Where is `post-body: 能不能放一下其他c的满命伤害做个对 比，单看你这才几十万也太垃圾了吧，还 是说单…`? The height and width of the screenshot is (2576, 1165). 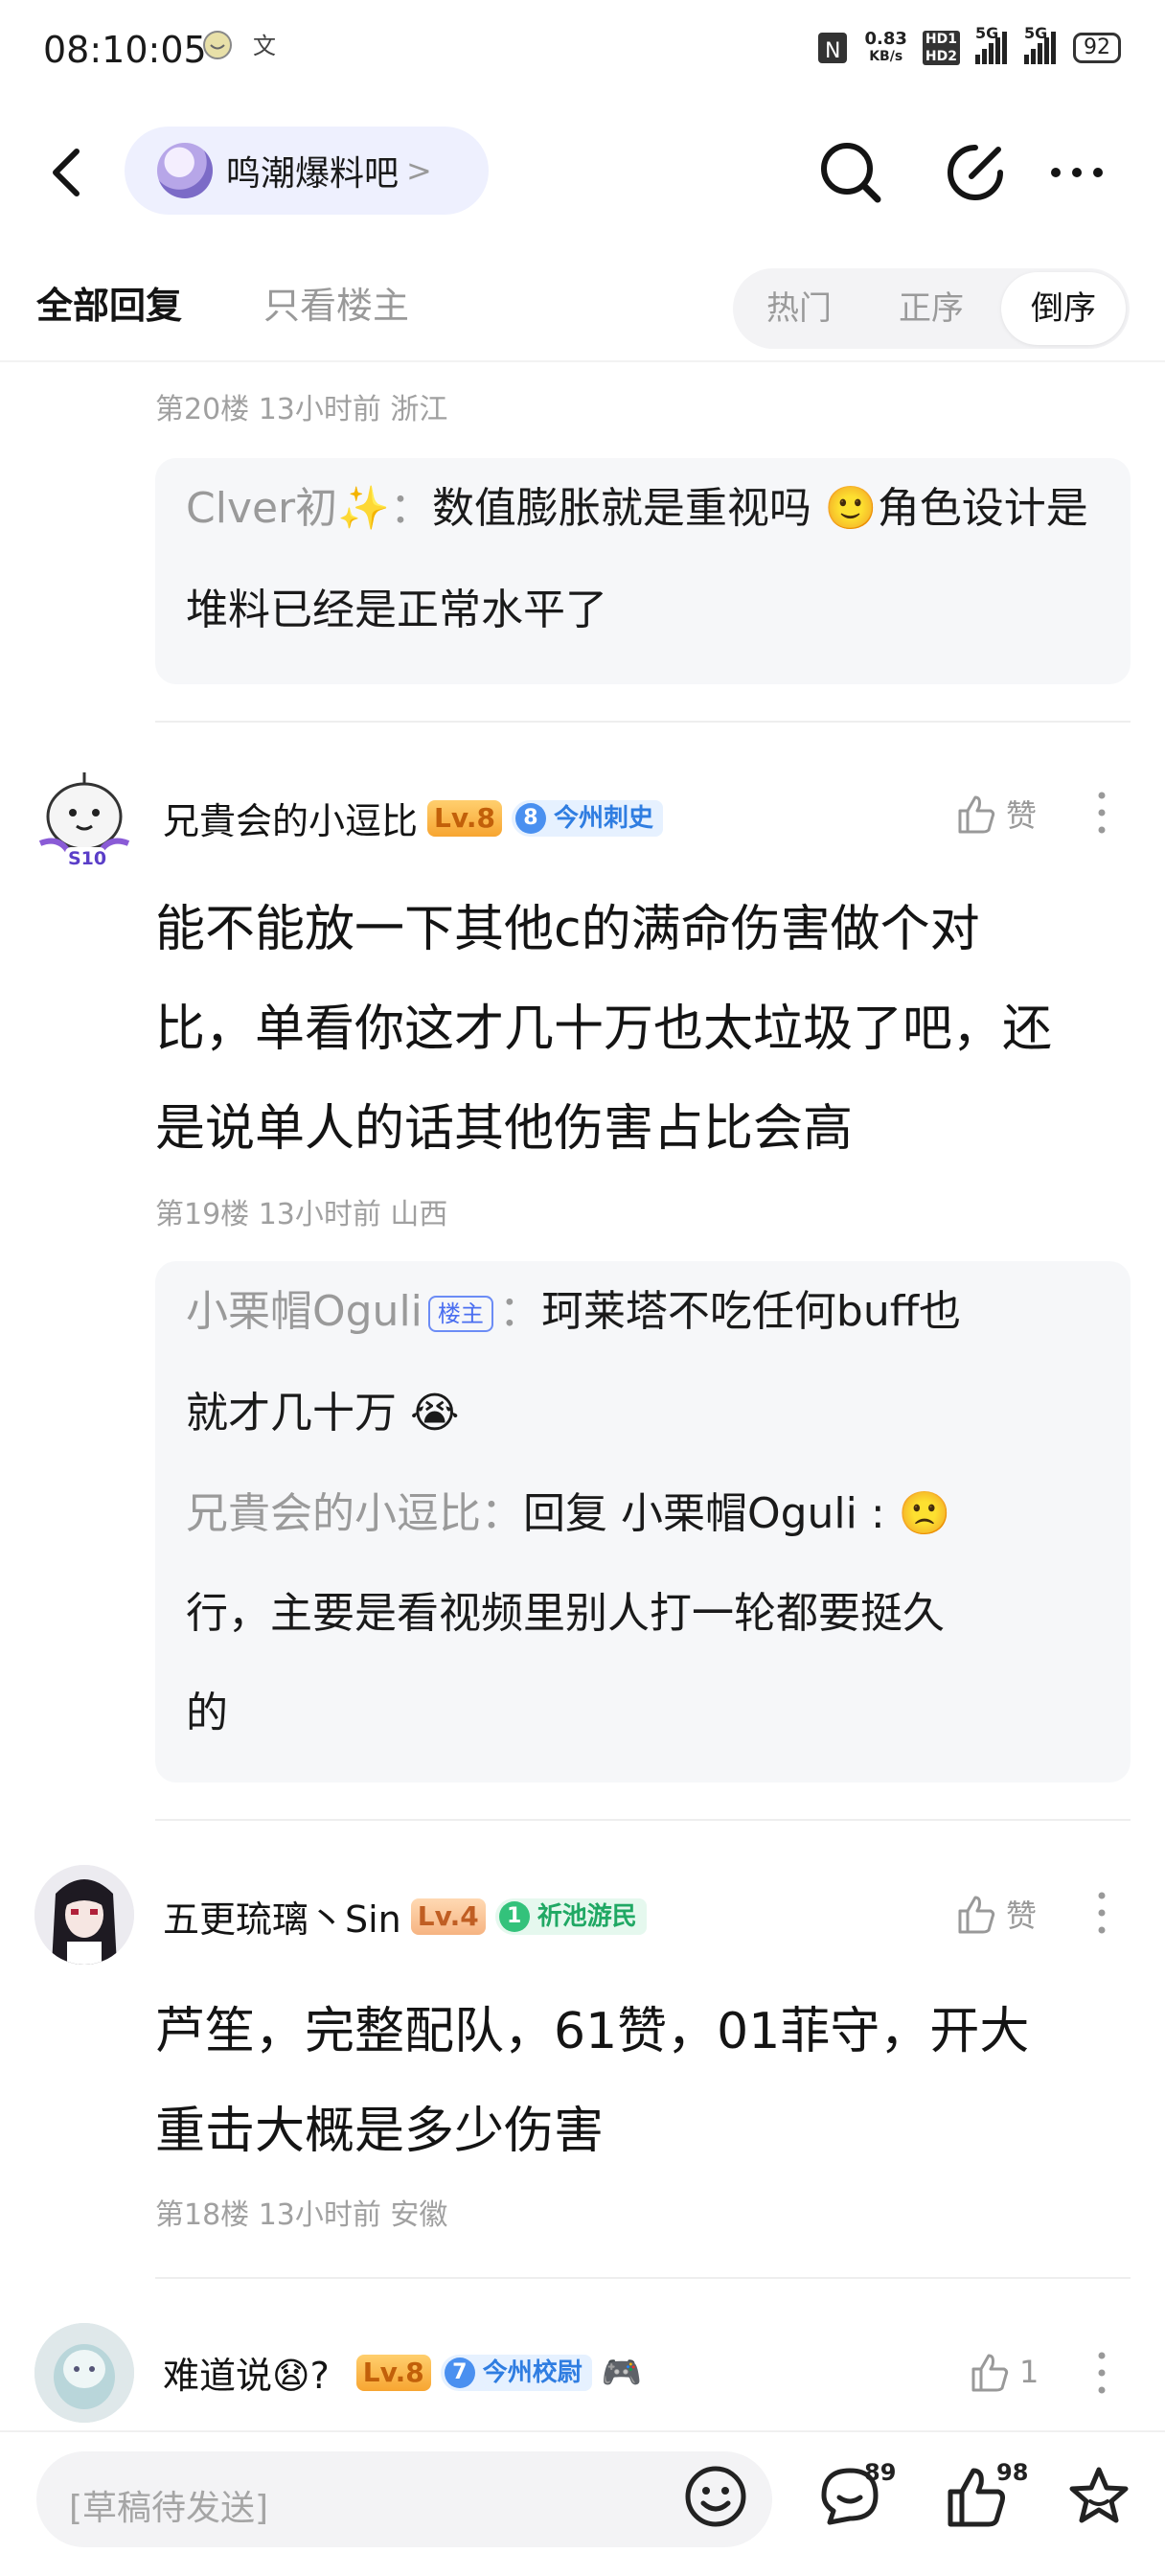
post-body: 能不能放一下其他c的满命伤害做个对 比，单看你这才几十万也太垃圾了吧，还 是说单… is located at coordinates (649, 1029).